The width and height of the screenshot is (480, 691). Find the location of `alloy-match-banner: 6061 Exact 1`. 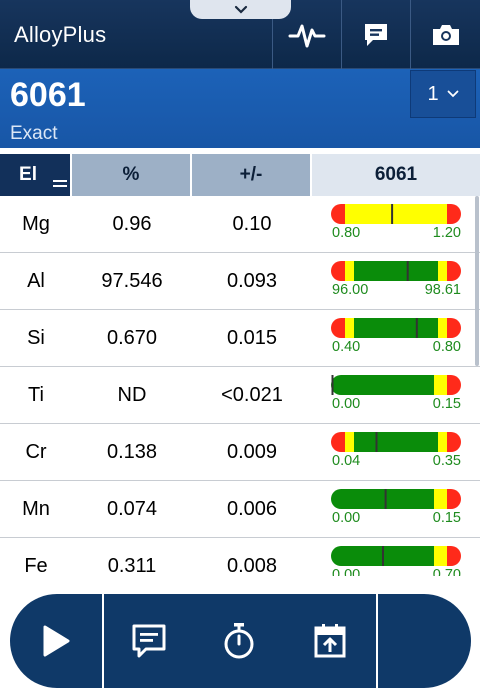

alloy-match-banner: 6061 Exact 1 is located at coordinates (240, 108).